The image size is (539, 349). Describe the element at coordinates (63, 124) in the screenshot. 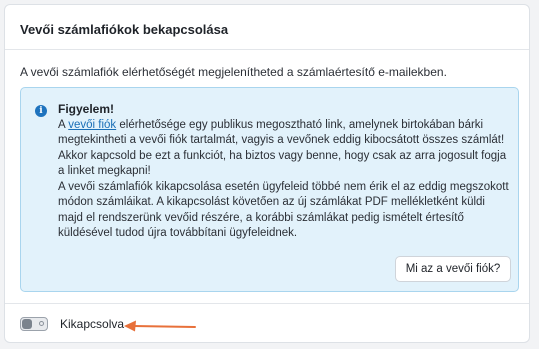

I see `alert-text-prefix: A` at that location.